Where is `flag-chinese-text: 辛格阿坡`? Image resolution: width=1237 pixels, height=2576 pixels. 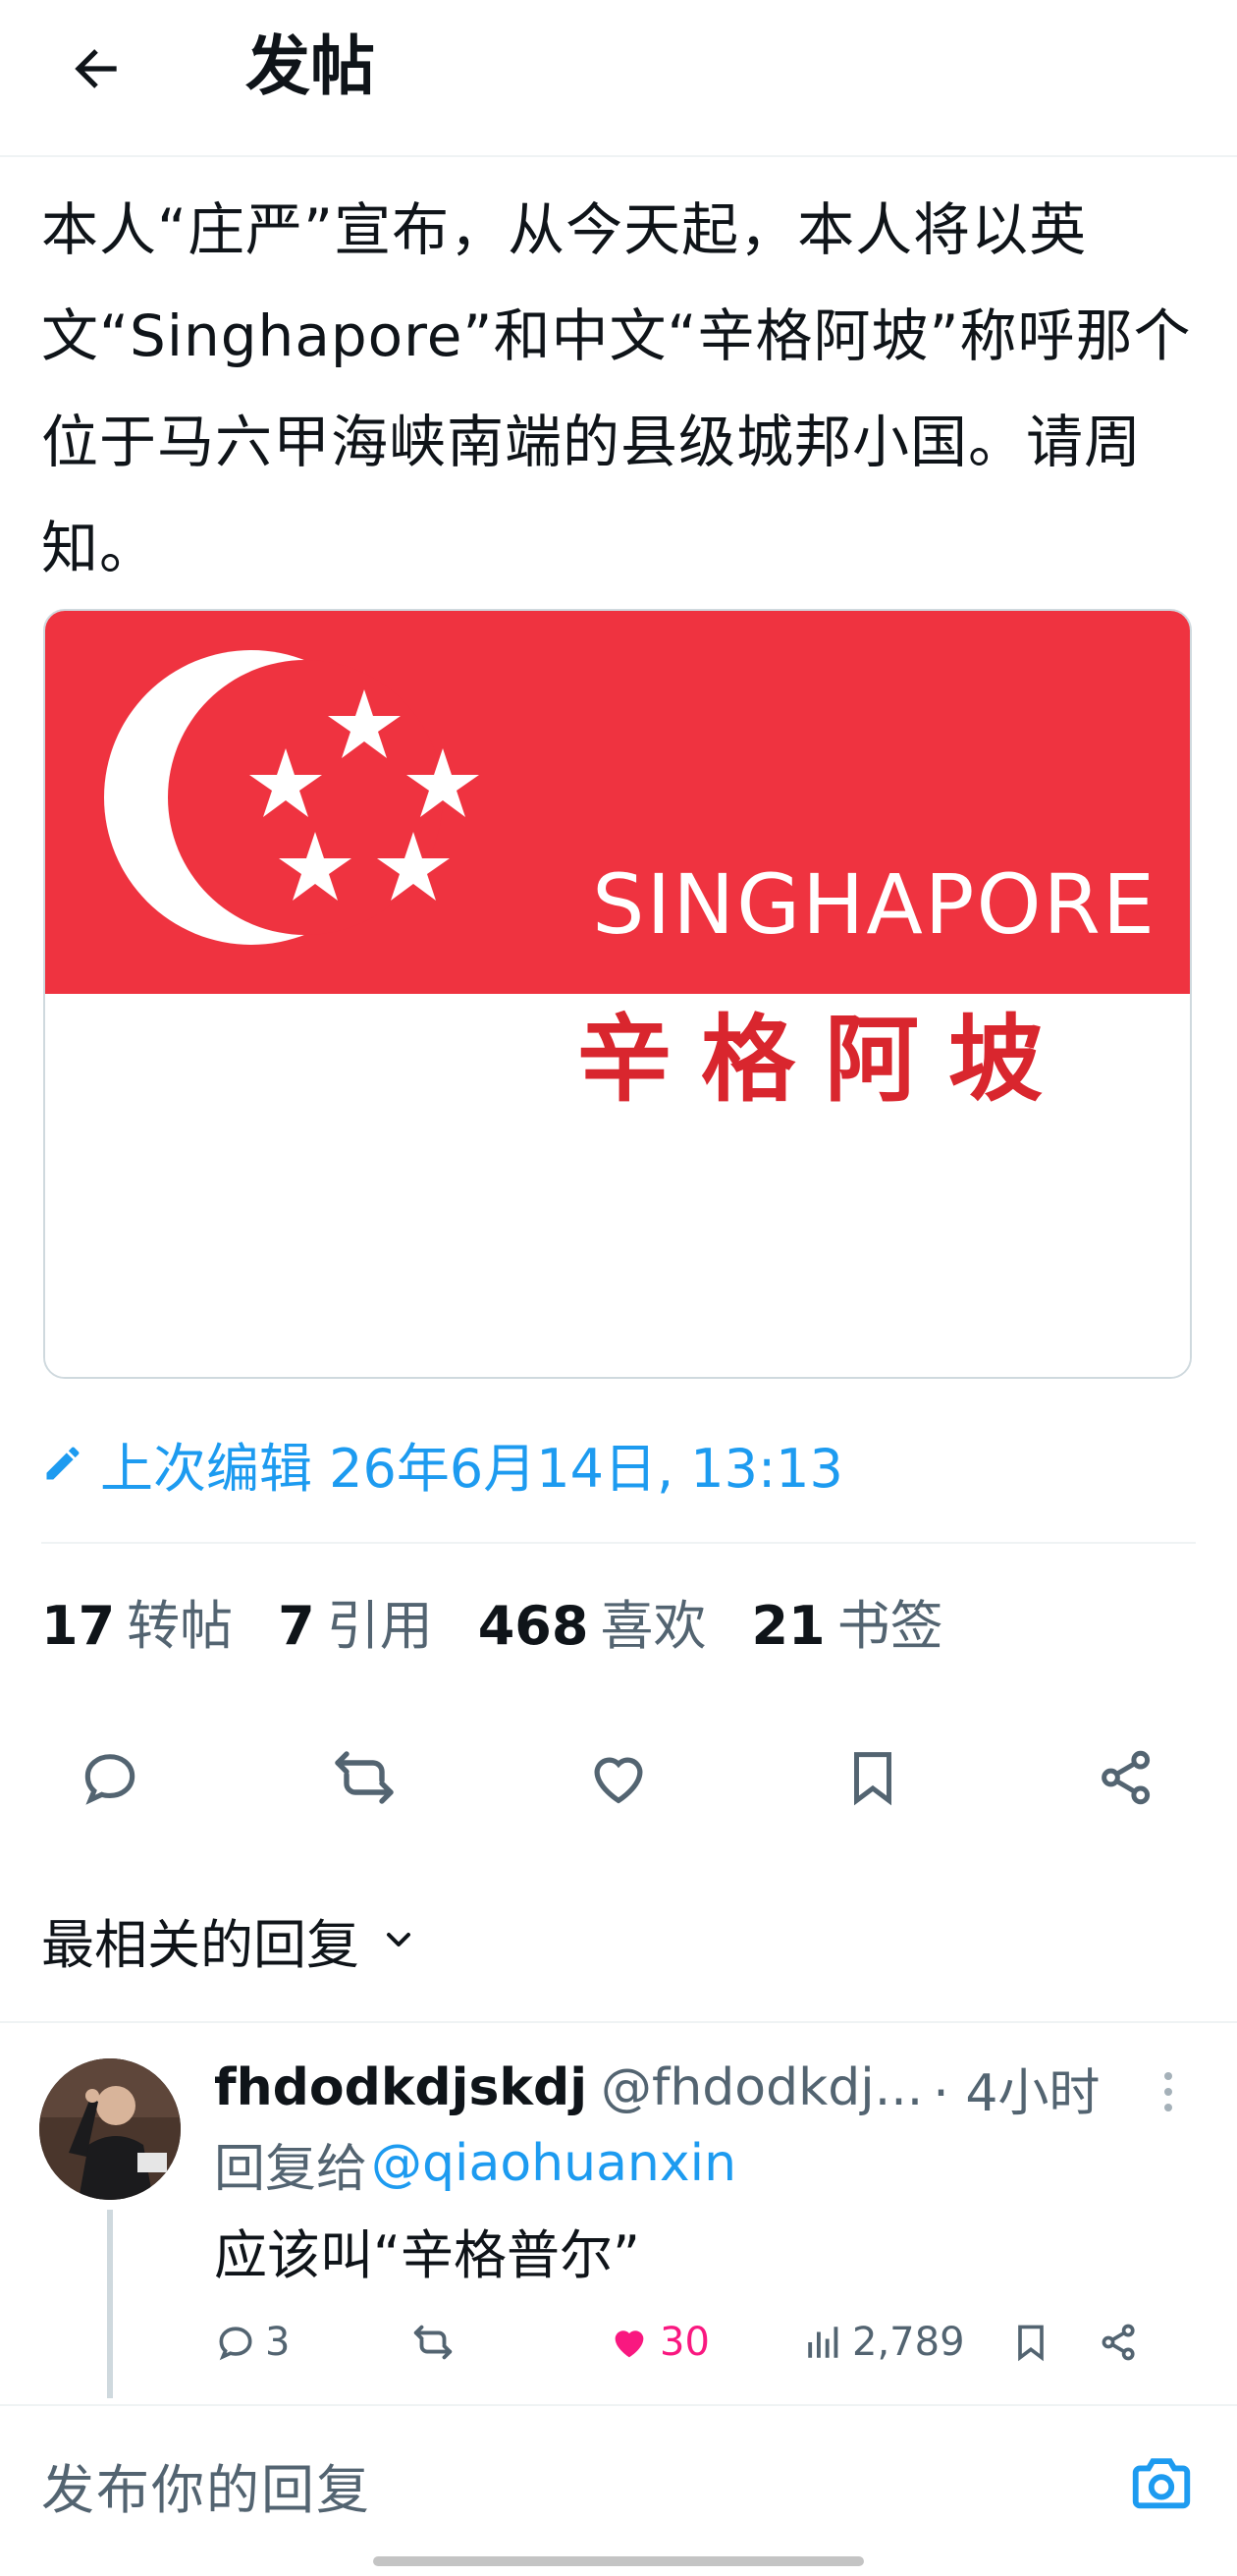 flag-chinese-text: 辛格阿坡 is located at coordinates (825, 1060).